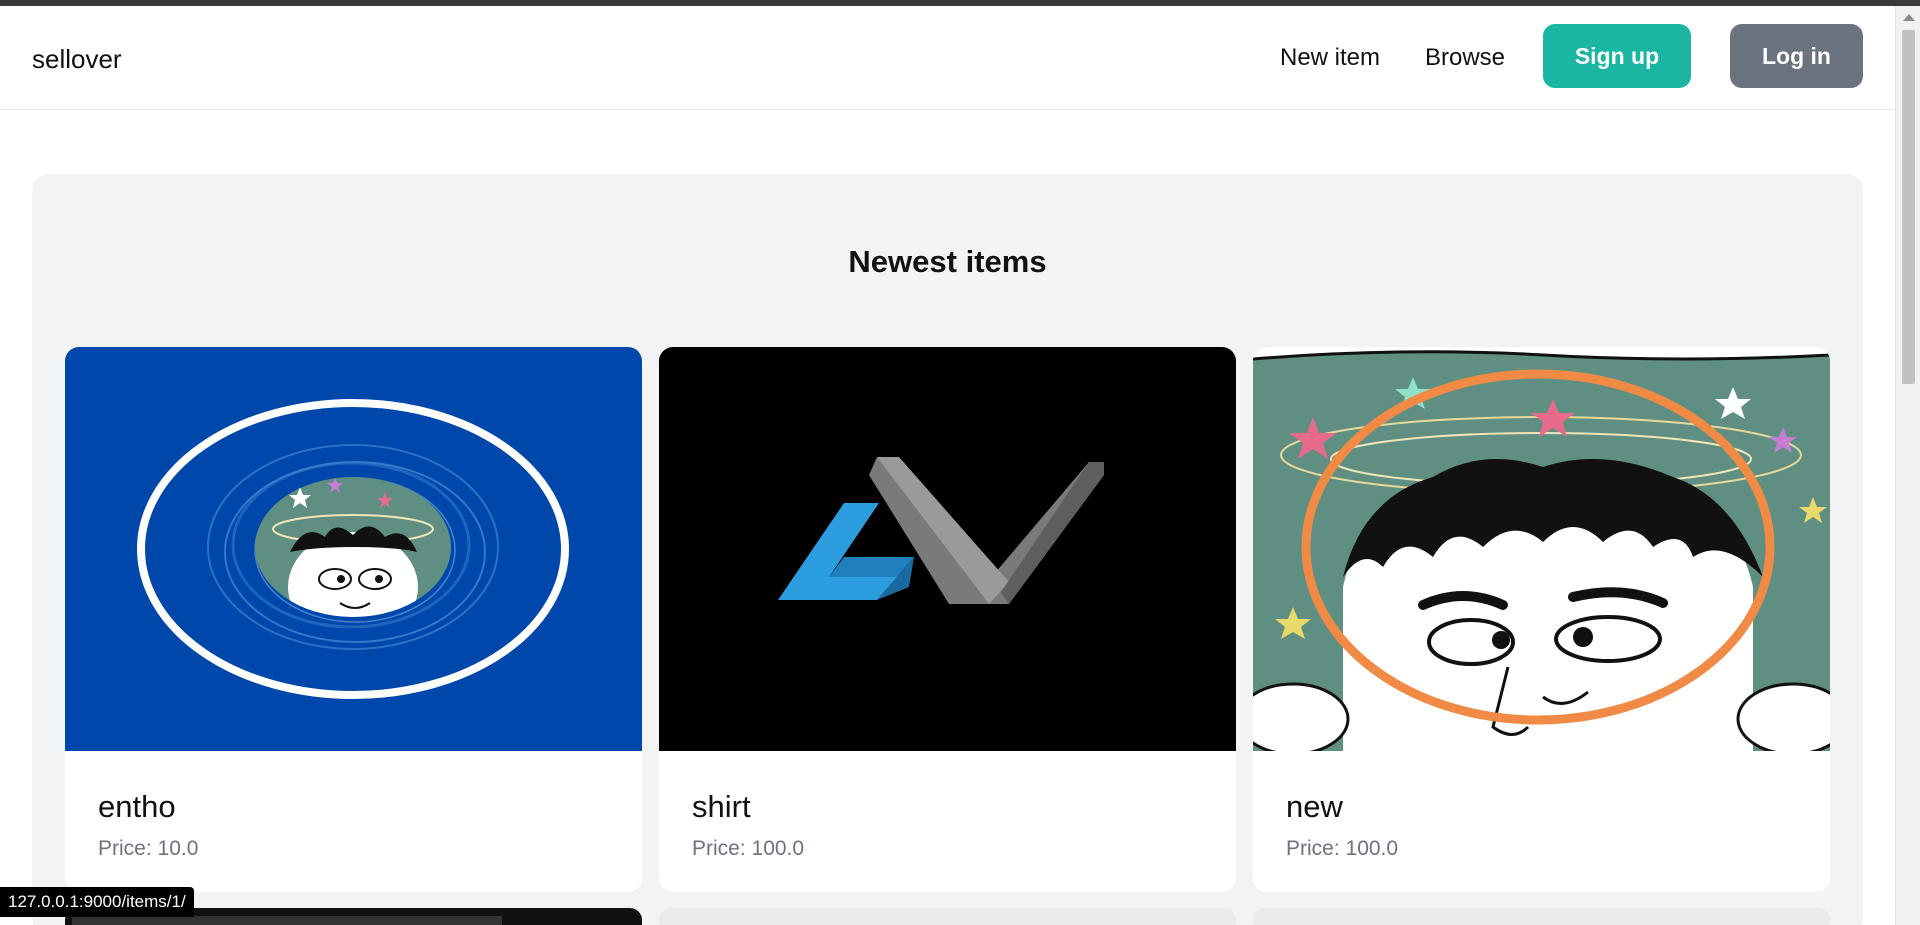 The image size is (1920, 925). What do you see at coordinates (1330, 58) in the screenshot?
I see `nav-new-item-link: New item` at bounding box center [1330, 58].